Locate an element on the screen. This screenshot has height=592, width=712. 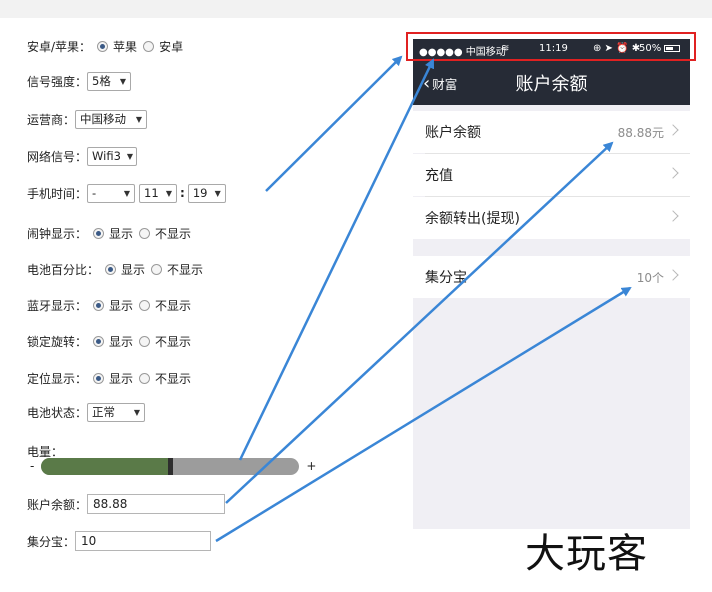
battery-percent-row: 电池百分比： 显示 不显示 is located at coordinates (115, 269).